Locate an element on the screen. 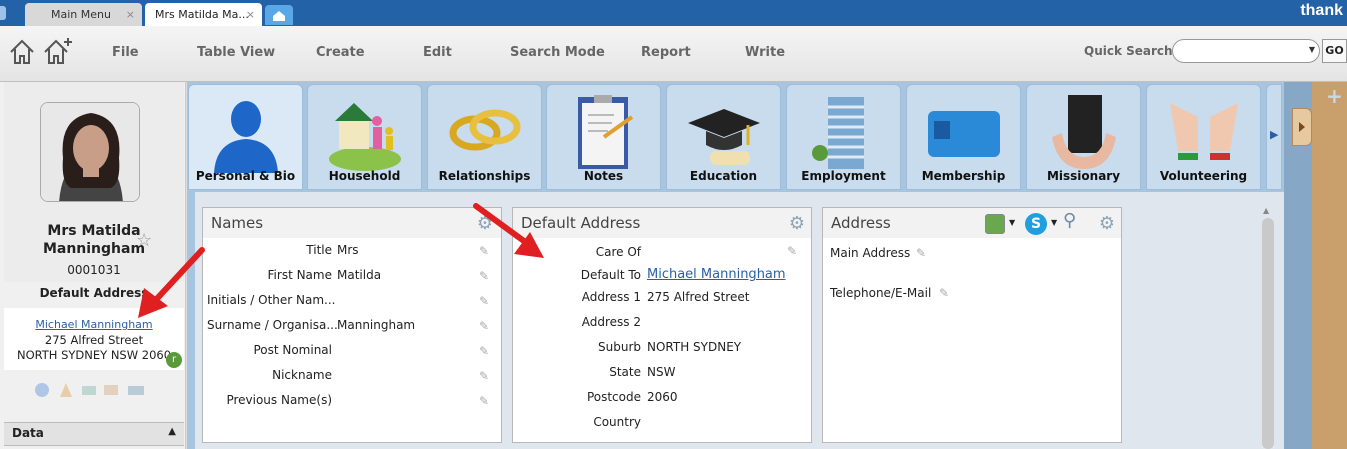  app-logo-icon is located at coordinates (3, 13).